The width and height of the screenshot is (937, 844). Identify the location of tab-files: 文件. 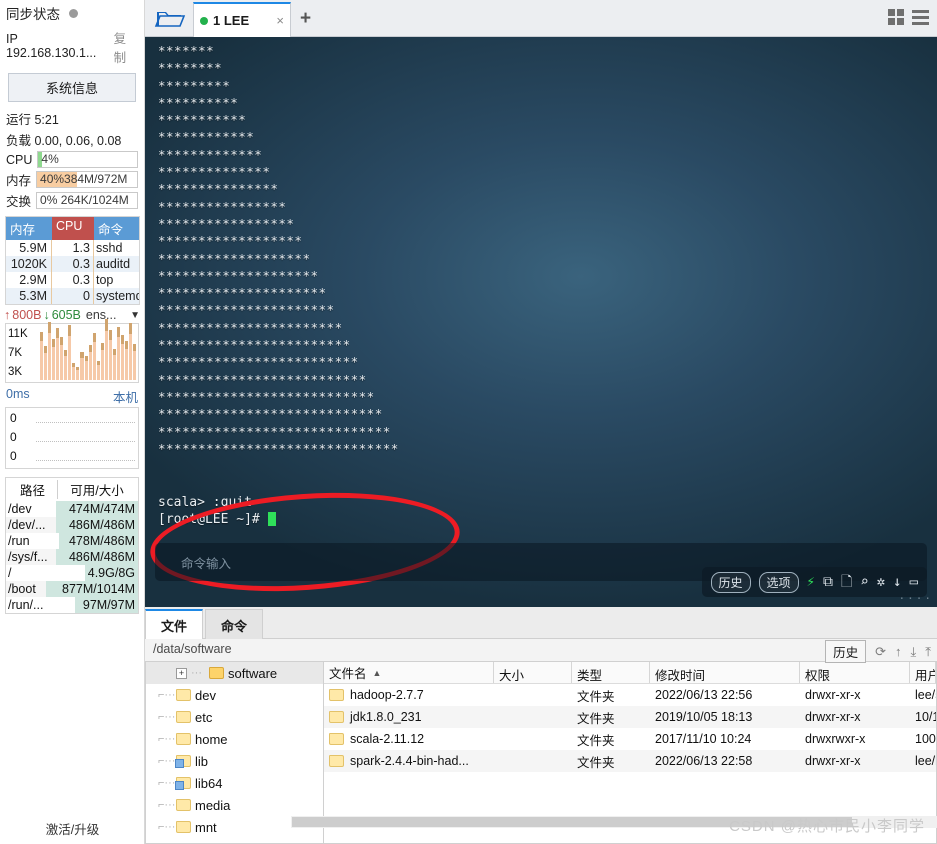
(174, 624).